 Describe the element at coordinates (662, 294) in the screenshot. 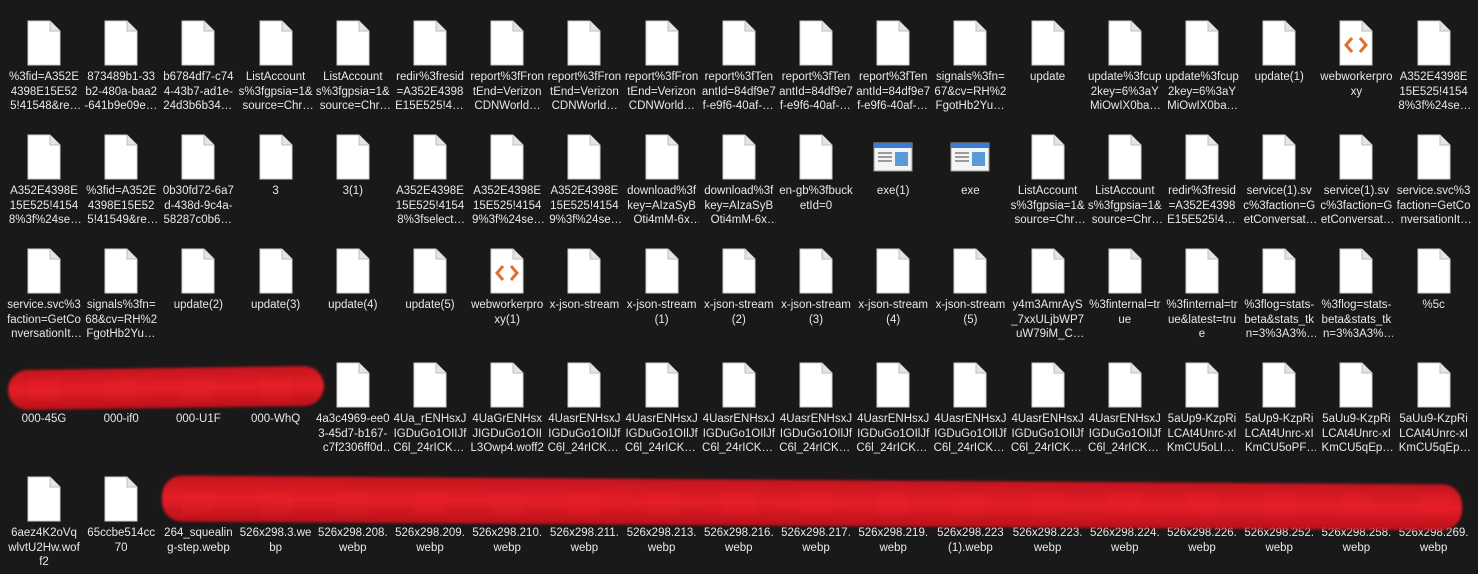

I see `file-item: x-json-stream(1)` at that location.